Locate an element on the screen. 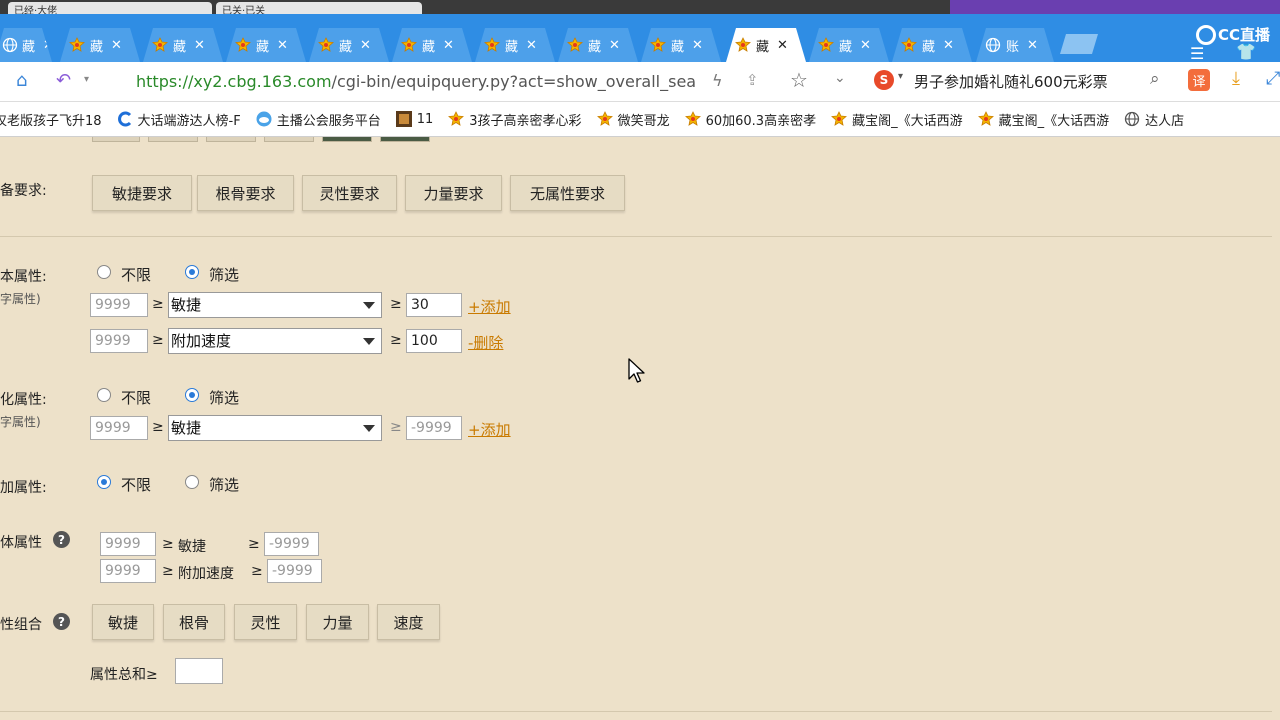 This screenshot has width=1280, height=720. extension-icon: ⤢ is located at coordinates (1273, 78).